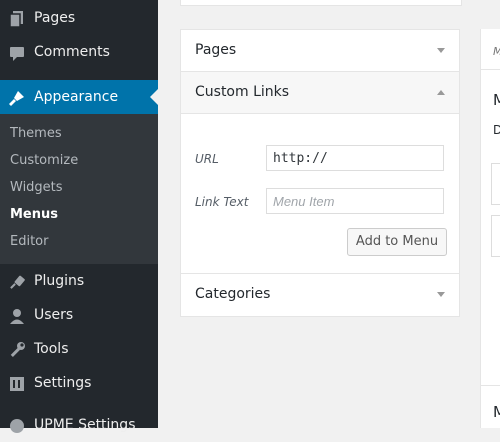  I want to click on sidebar-item-upme-settings: UPME Settings, so click(79, 425).